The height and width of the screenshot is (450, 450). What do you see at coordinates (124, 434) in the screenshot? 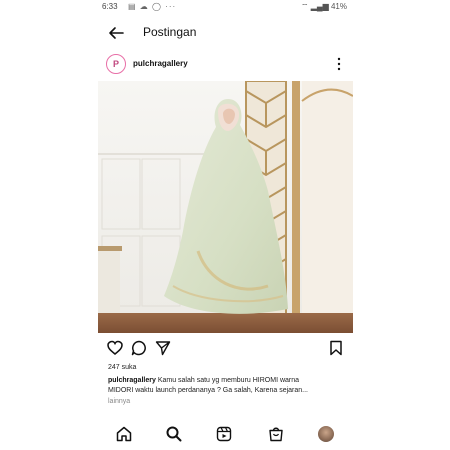
I see `home-icon` at bounding box center [124, 434].